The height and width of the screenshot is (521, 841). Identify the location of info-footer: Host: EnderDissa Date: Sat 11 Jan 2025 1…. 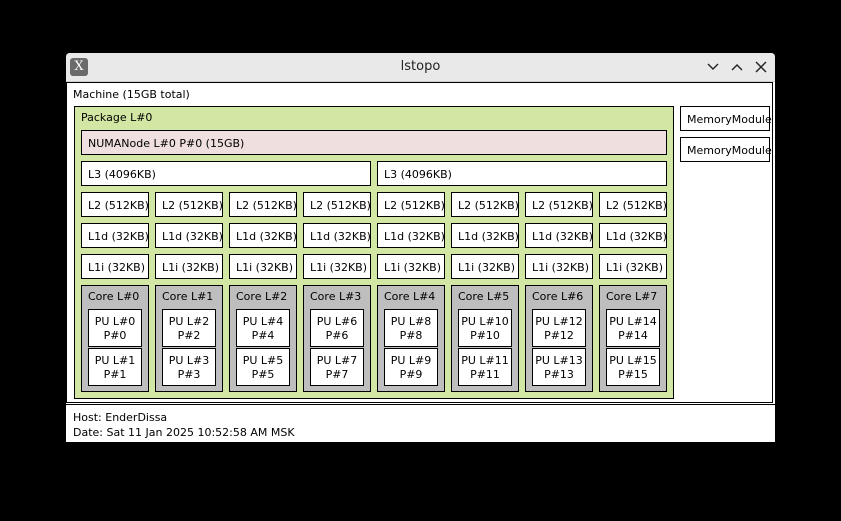
(420, 423).